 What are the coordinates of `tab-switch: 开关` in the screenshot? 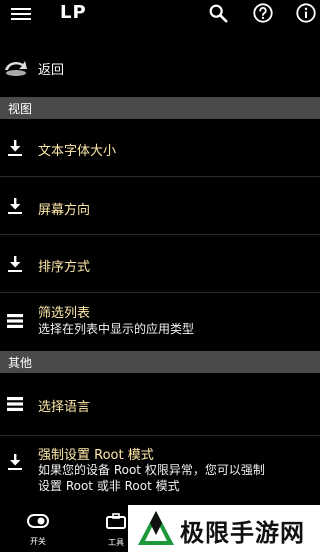 It's located at (38, 530).